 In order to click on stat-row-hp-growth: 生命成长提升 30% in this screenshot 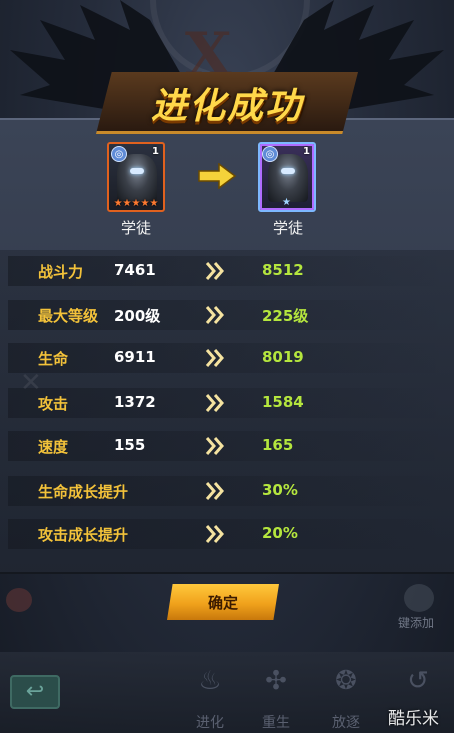, I will do `click(227, 491)`.